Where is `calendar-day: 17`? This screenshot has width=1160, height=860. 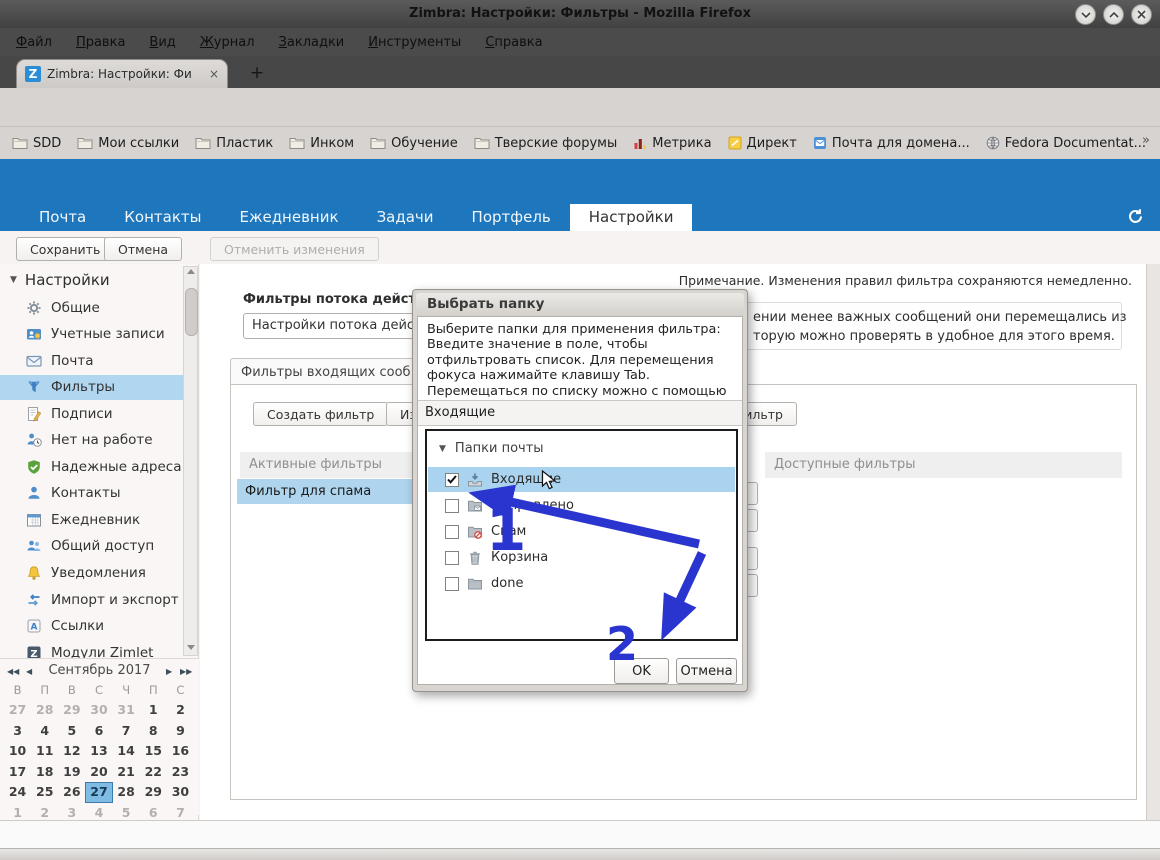 calendar-day: 17 is located at coordinates (17, 772).